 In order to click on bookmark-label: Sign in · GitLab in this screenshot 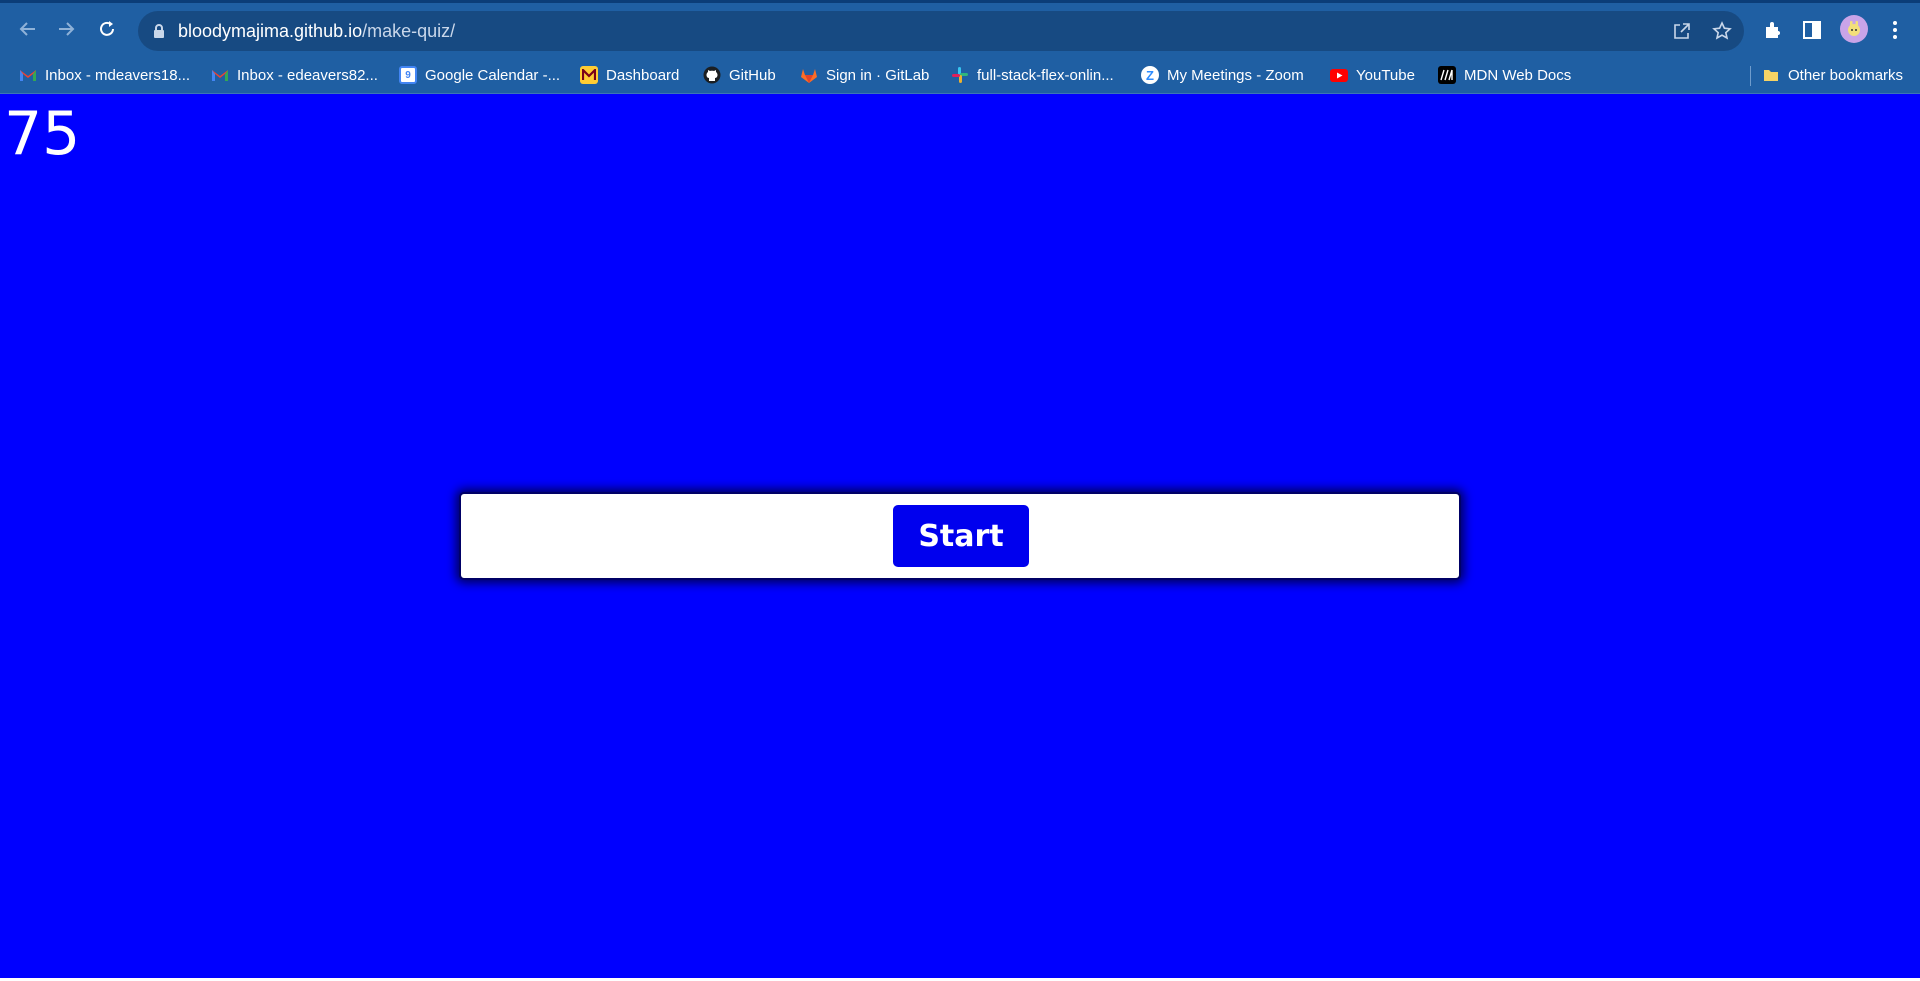, I will do `click(878, 75)`.